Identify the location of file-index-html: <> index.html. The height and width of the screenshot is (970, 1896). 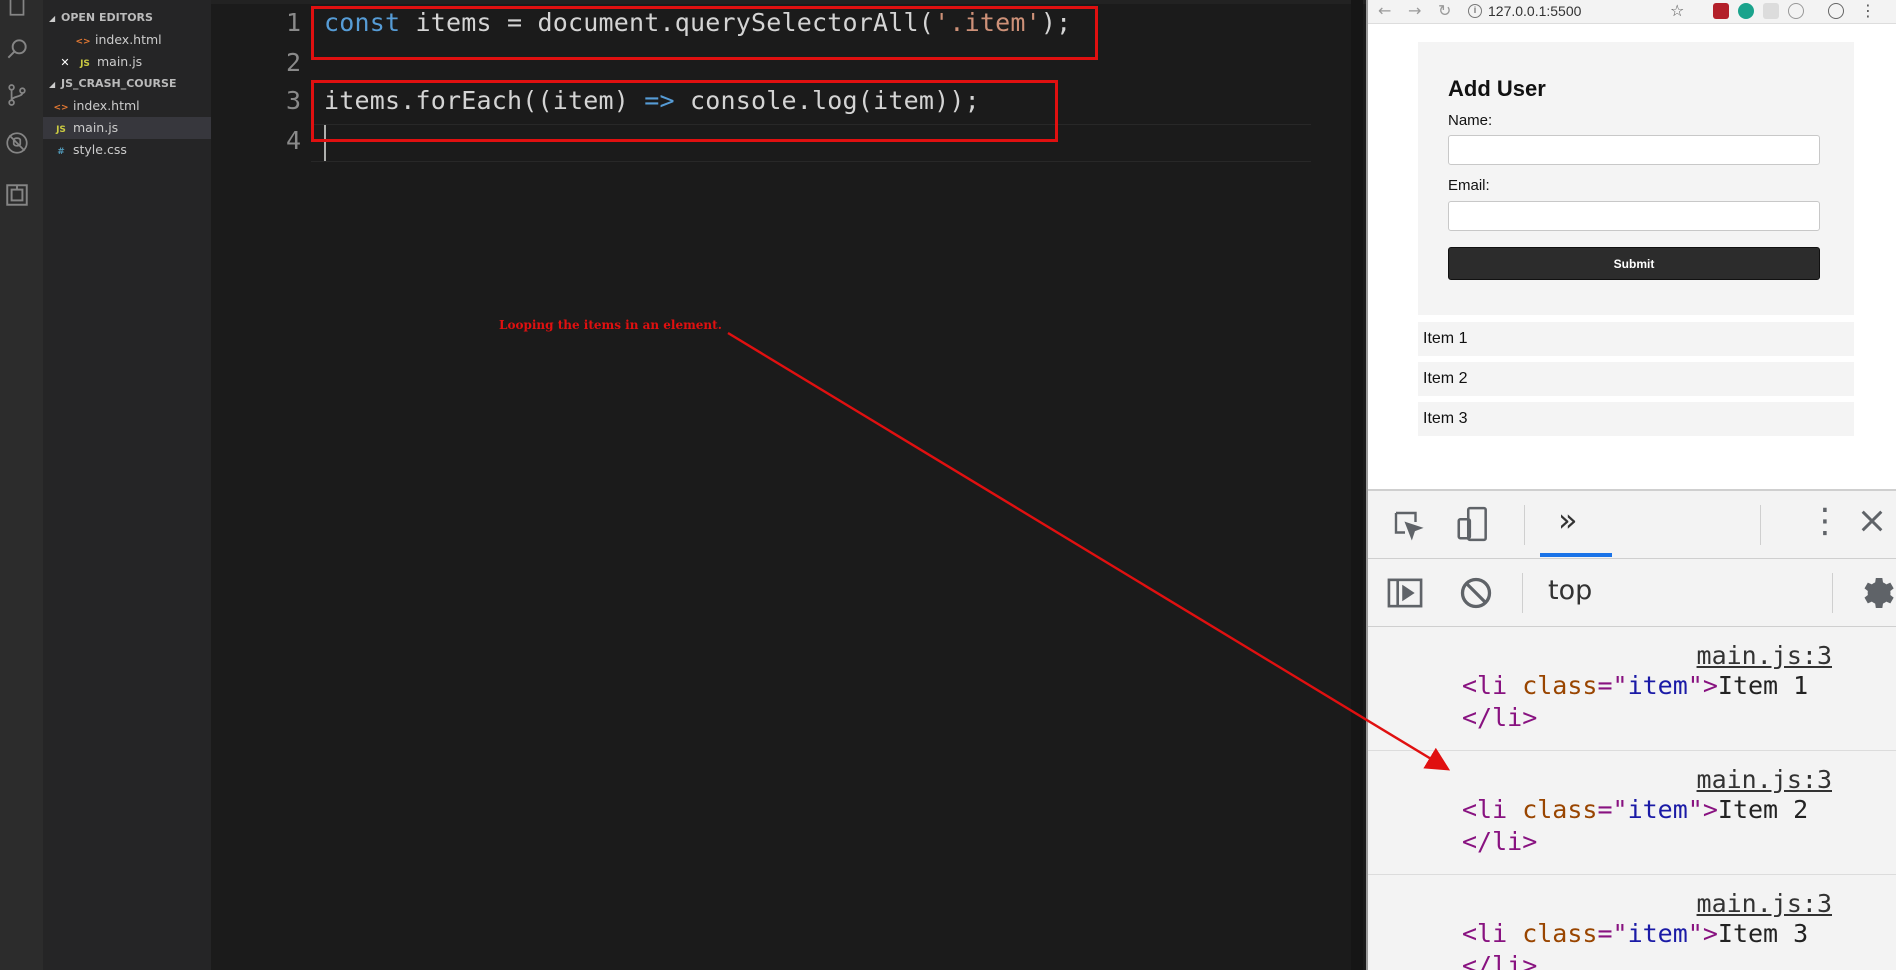
(127, 106).